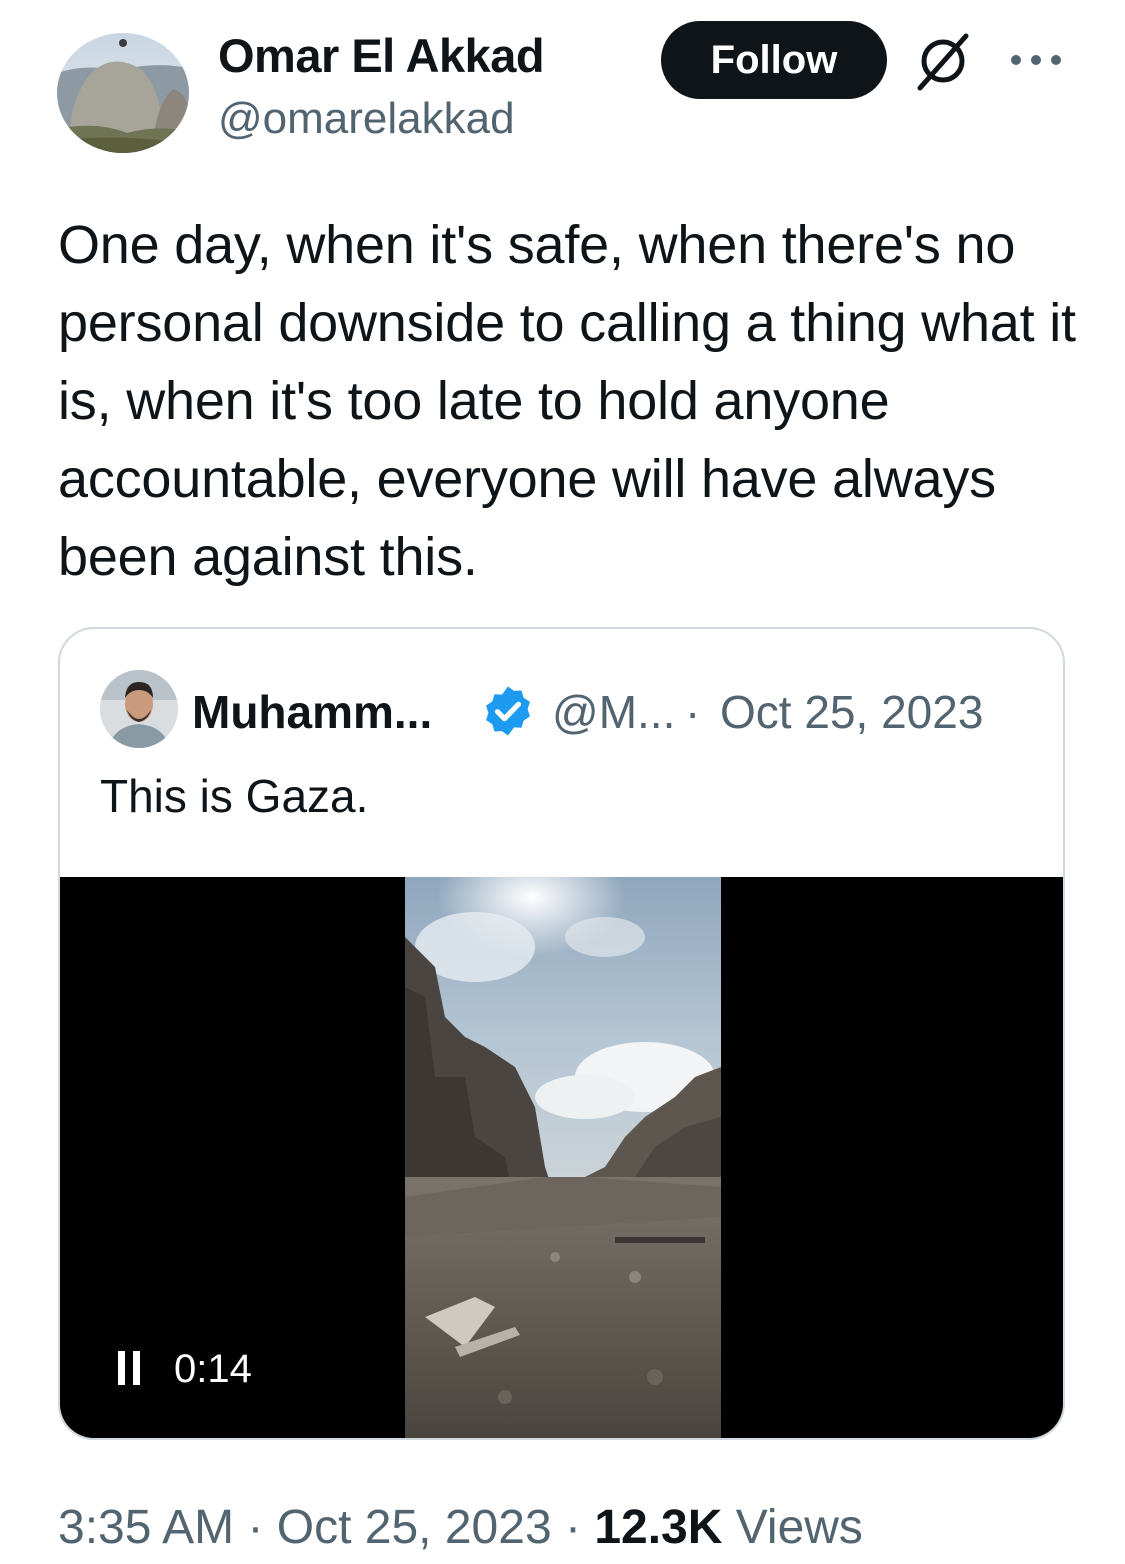  I want to click on grok-icon, so click(943, 61).